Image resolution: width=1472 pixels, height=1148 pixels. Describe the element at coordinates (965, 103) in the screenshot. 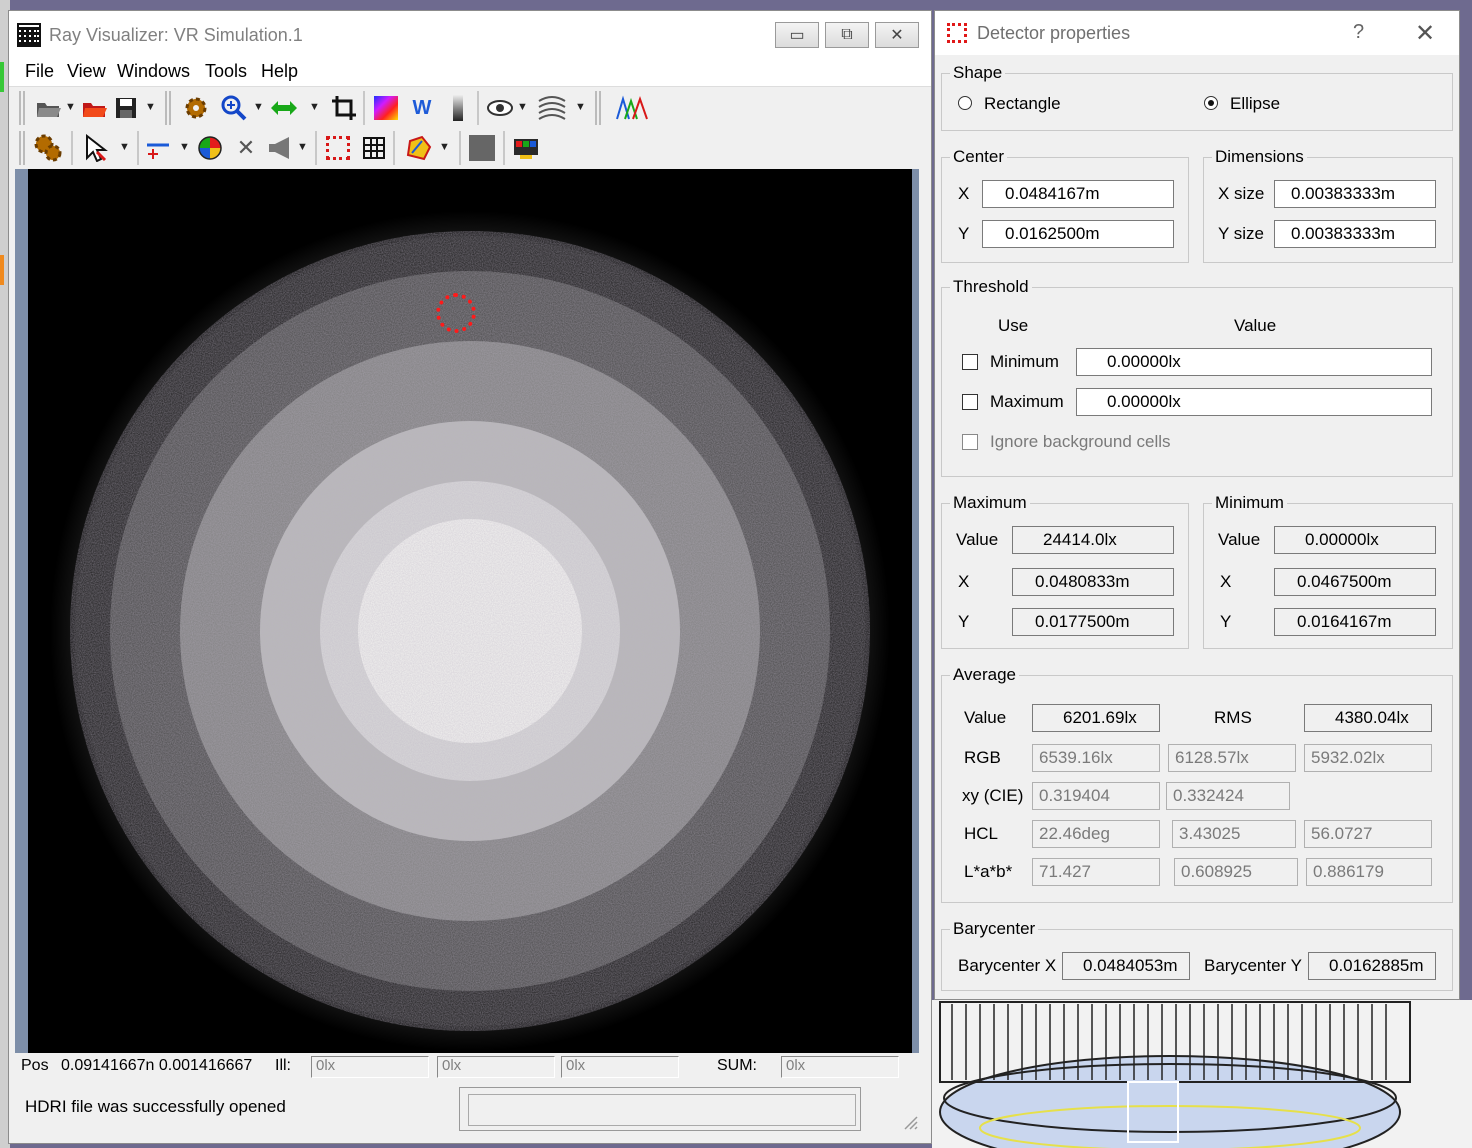

I see `rectangle-radio` at that location.